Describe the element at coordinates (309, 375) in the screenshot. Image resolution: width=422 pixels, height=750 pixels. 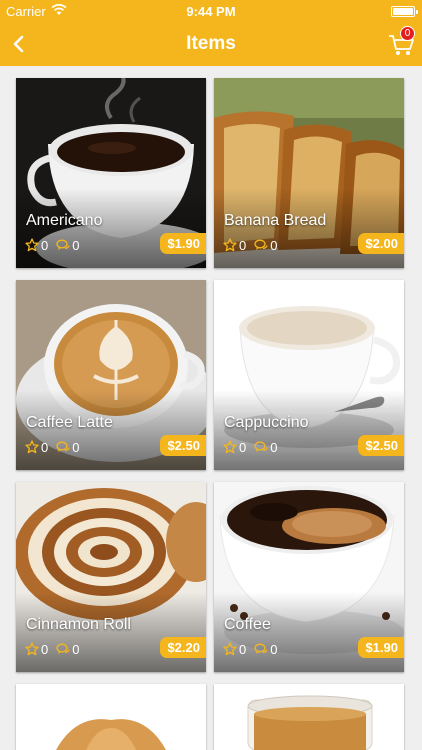
I see `item-card-cappuccino: Cappuccino 0 0 $2.50` at that location.